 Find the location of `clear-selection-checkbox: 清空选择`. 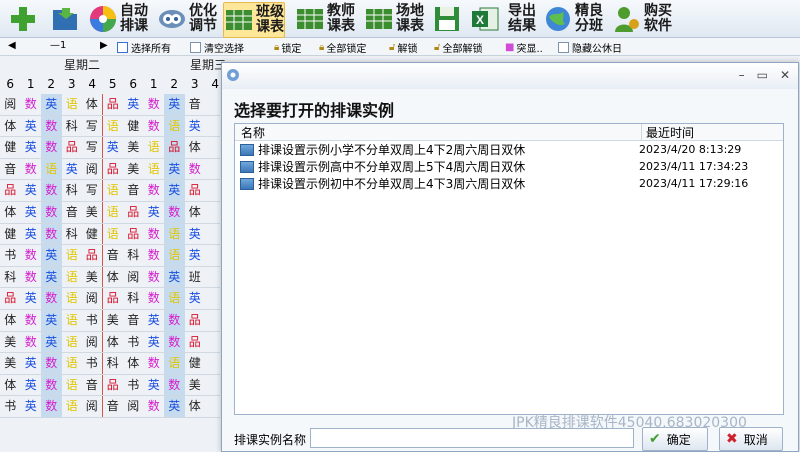

clear-selection-checkbox: 清空选择 is located at coordinates (217, 47).